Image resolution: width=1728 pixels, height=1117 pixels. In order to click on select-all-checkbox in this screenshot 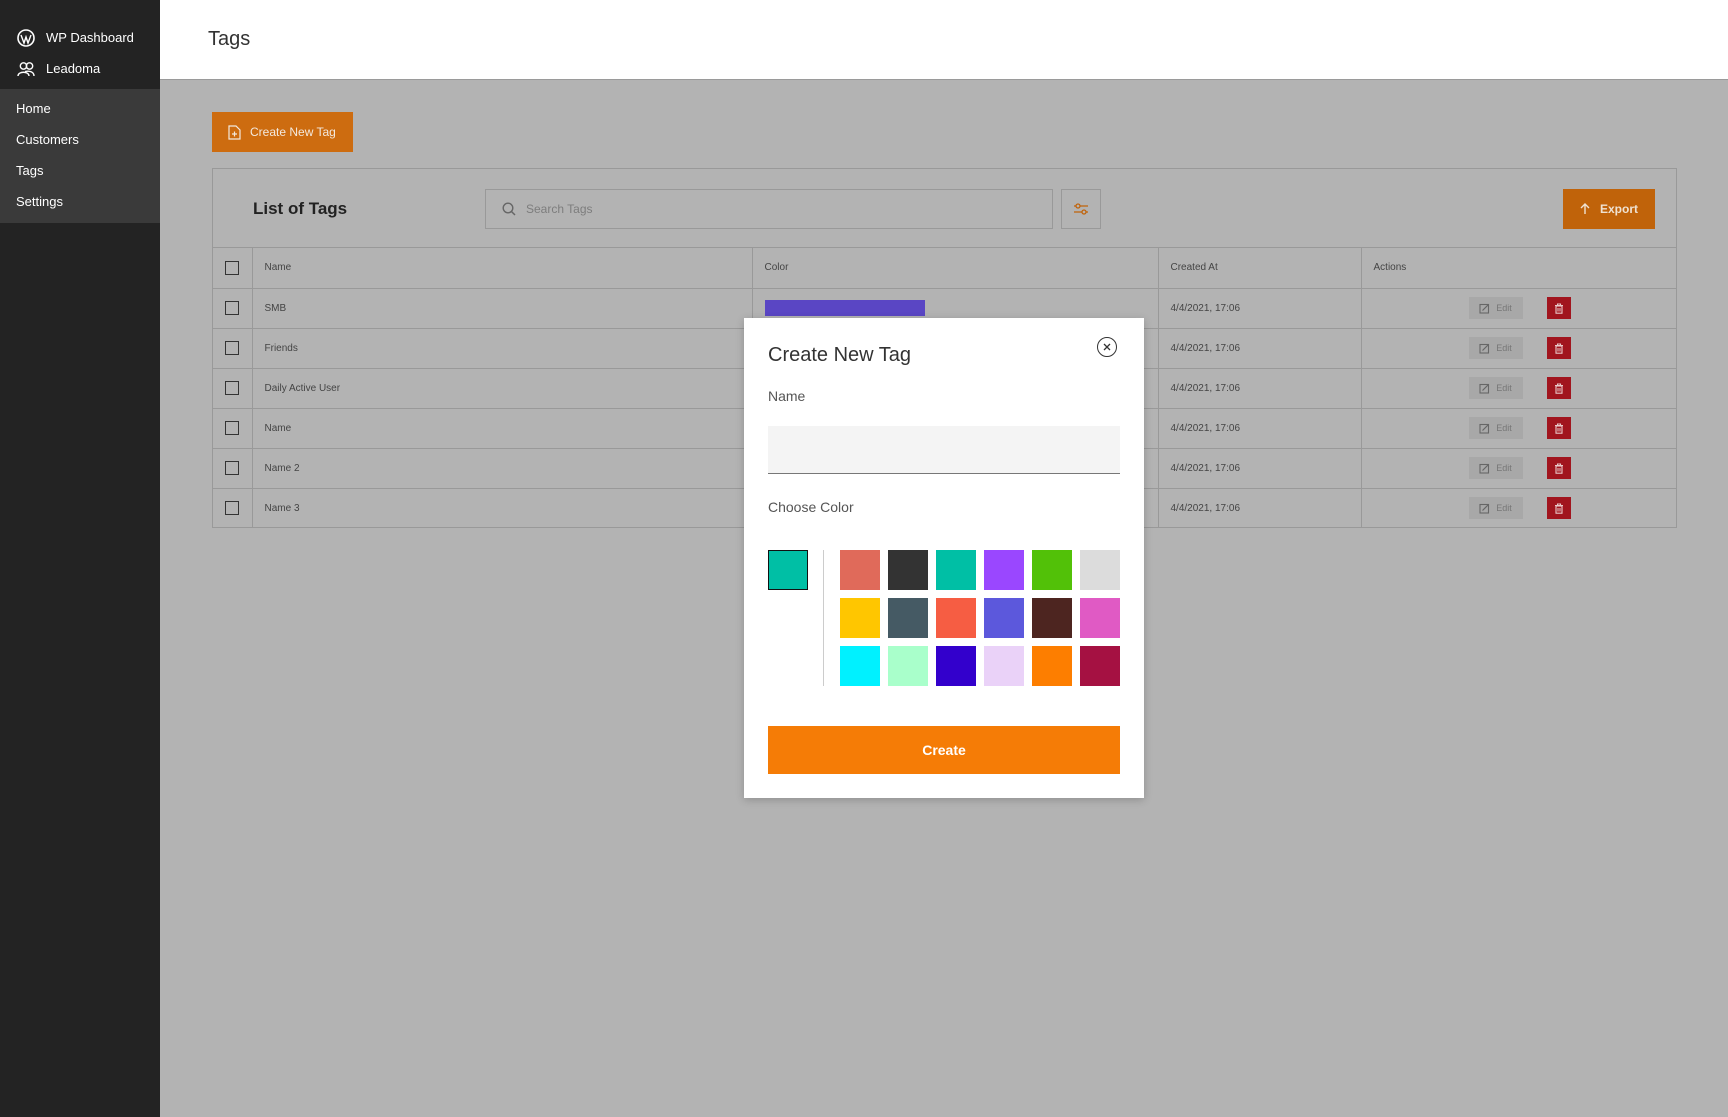, I will do `click(232, 267)`.